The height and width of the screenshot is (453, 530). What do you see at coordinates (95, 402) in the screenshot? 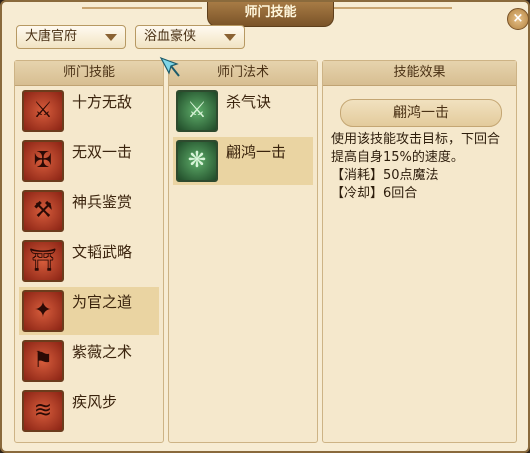
I see `skill-row-label: 疾风步` at bounding box center [95, 402].